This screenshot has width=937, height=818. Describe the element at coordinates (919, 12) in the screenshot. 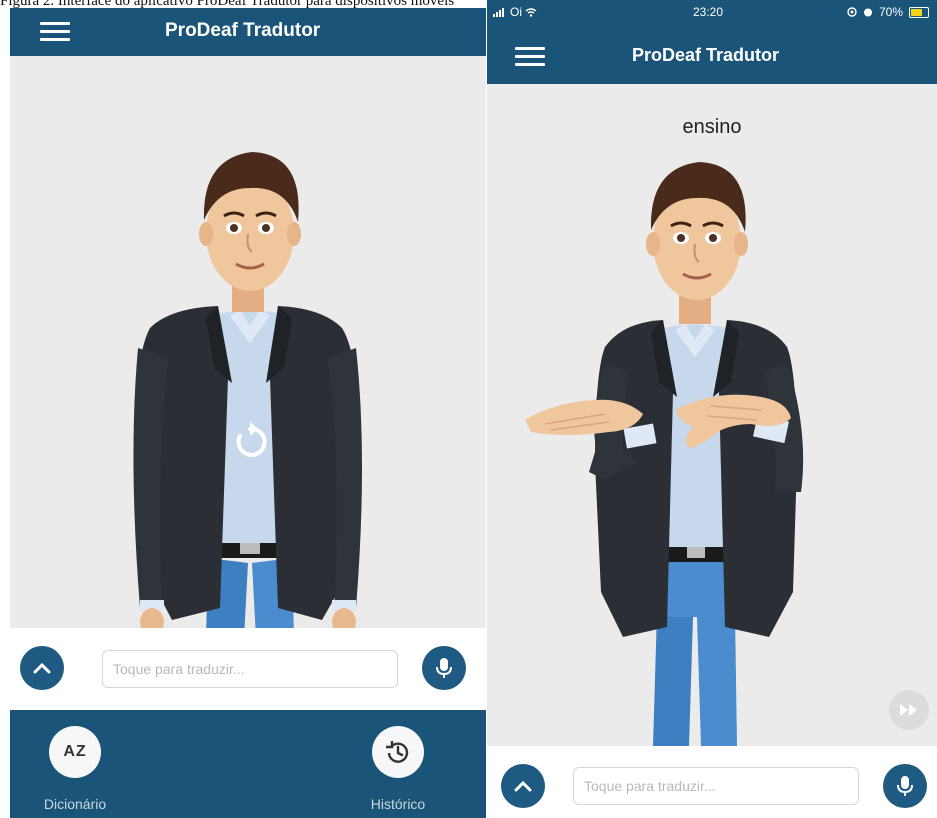

I see `battery-icon` at that location.